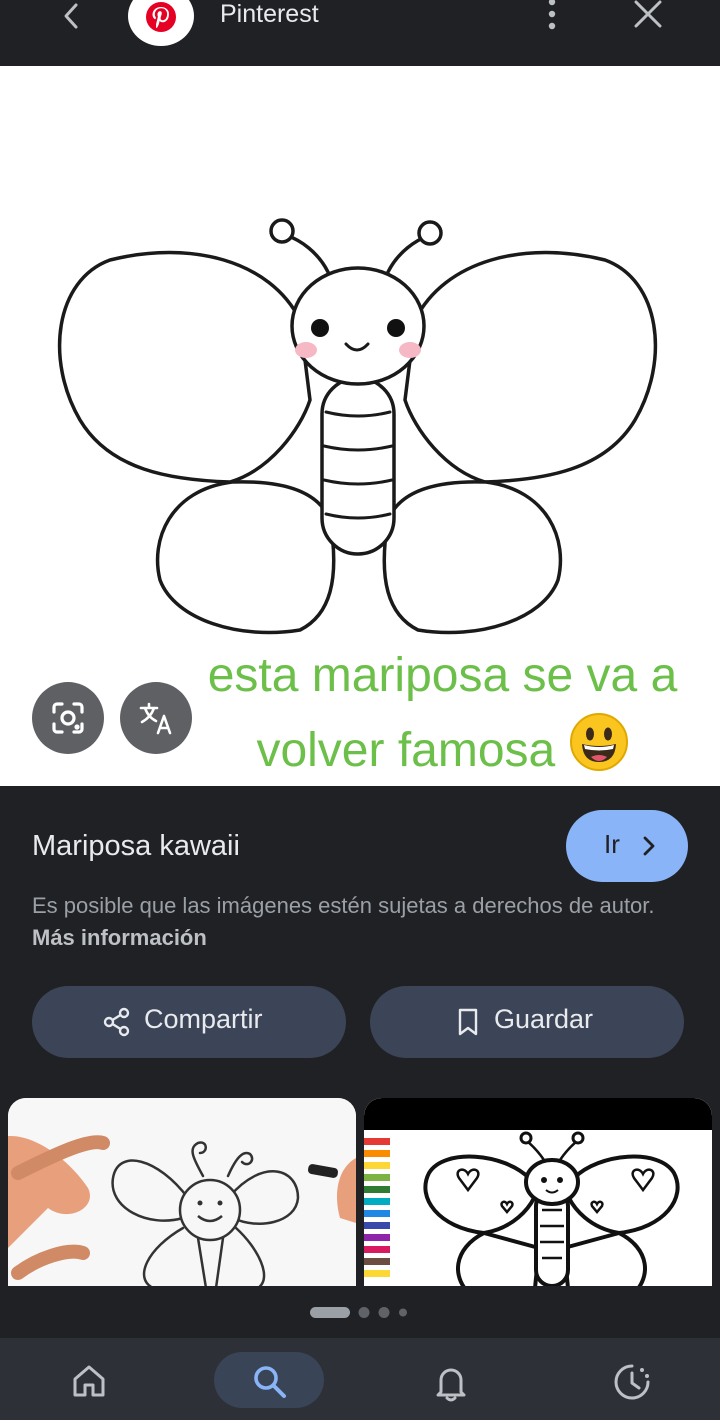 This screenshot has width=720, height=1420. Describe the element at coordinates (406, 750) in the screenshot. I see `caption-line-2-text: volver famosa` at that location.